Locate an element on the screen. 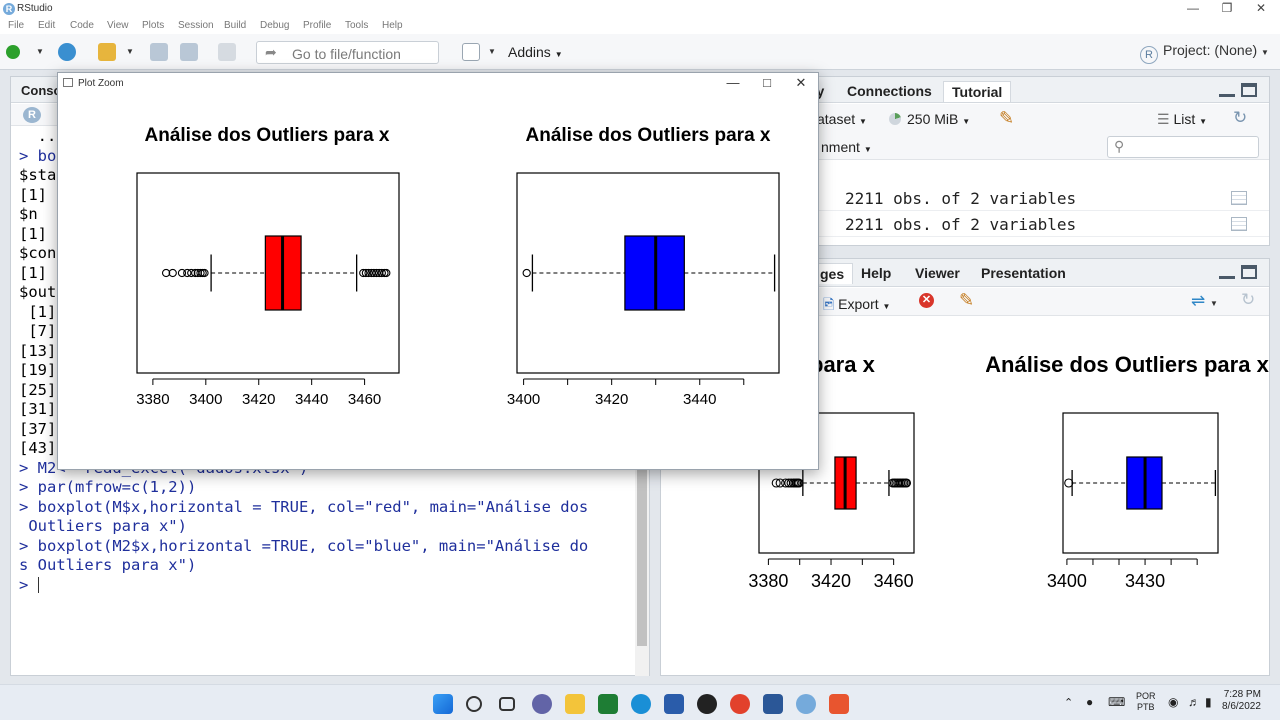  print-icon is located at coordinates (227, 52).